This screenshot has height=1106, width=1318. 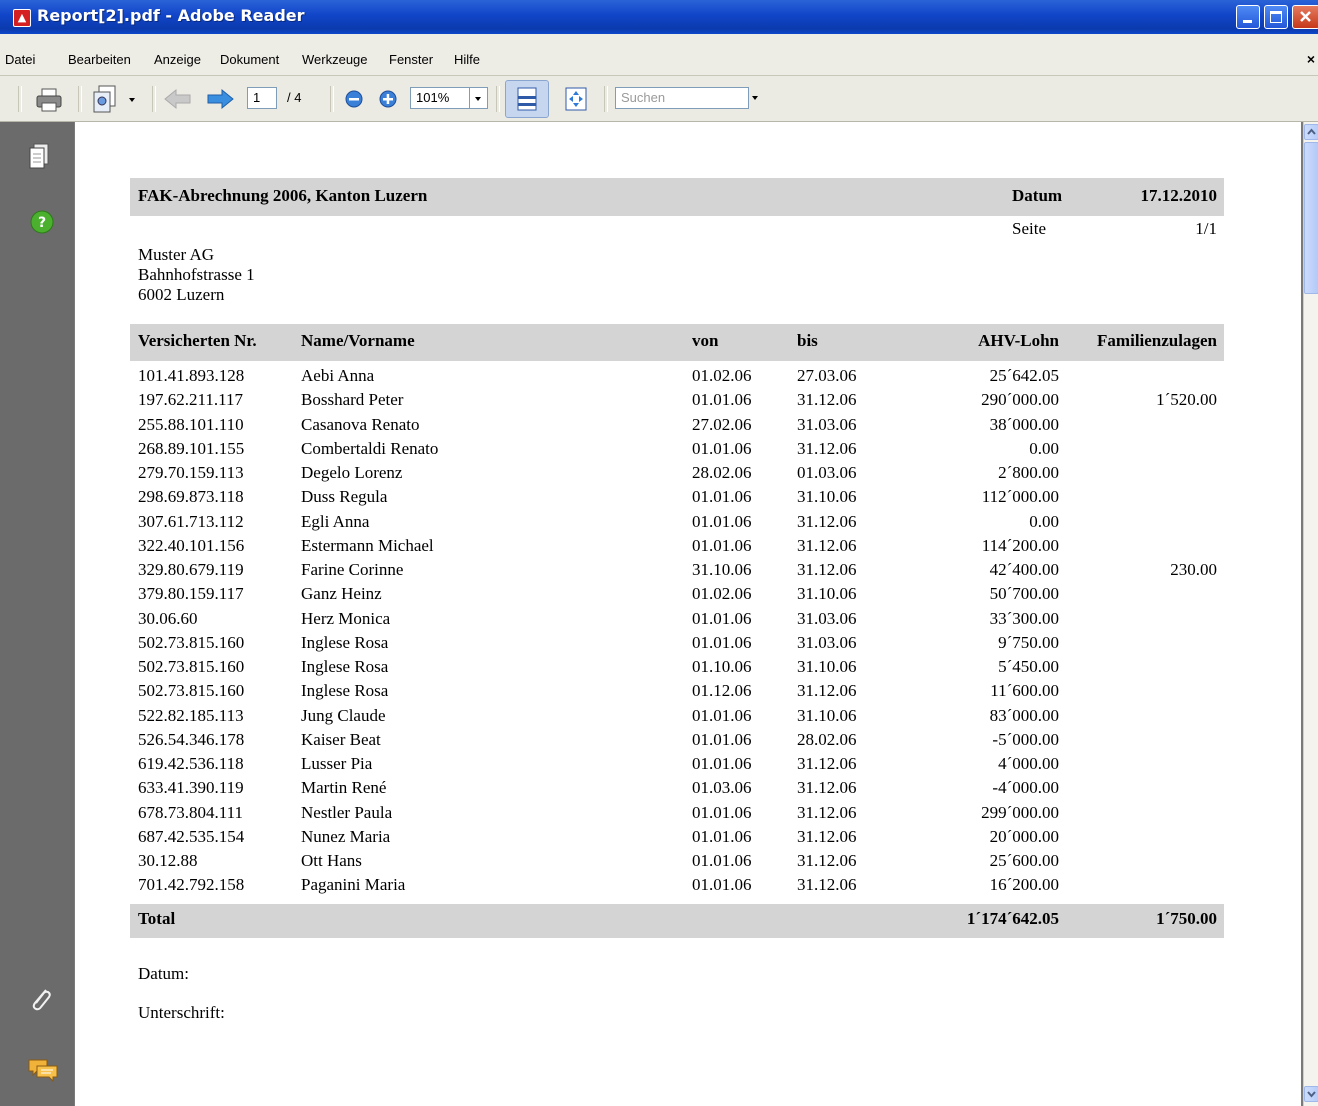 What do you see at coordinates (335, 521) in the screenshot?
I see `cell-name: Egli Anna` at bounding box center [335, 521].